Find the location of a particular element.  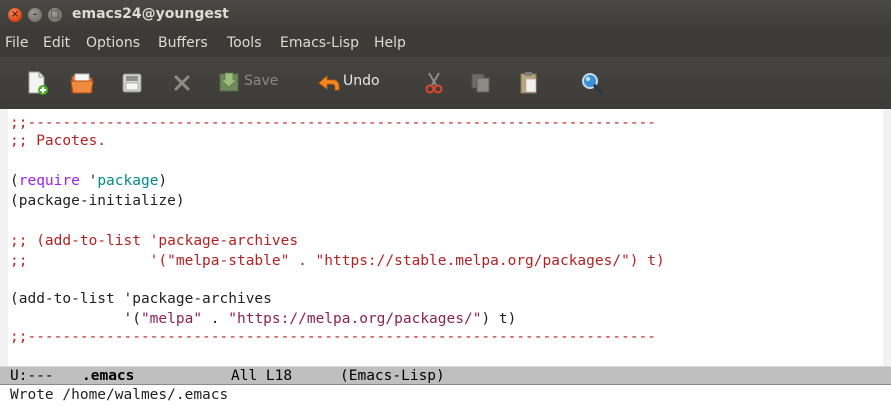

mode-line: U:--- .emacs All L18 (Emacs-Lisp) is located at coordinates (445, 375).